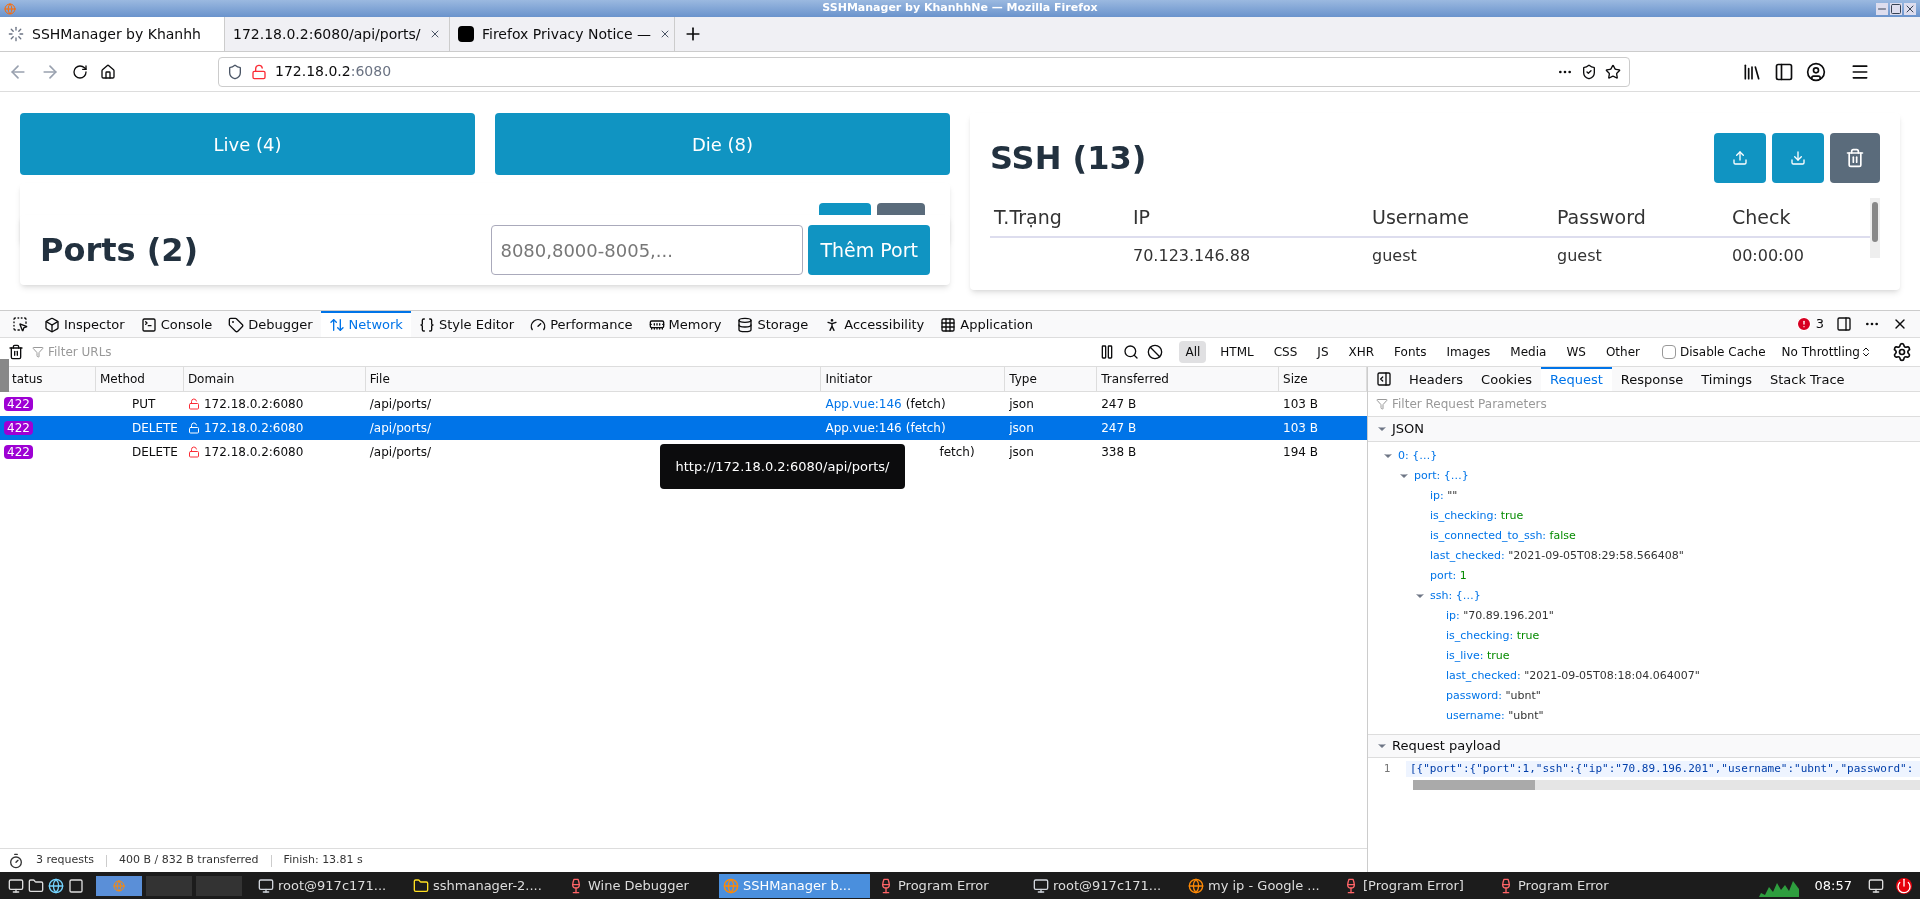 The height and width of the screenshot is (899, 1920). What do you see at coordinates (685, 324) in the screenshot?
I see `devtools-tab: Memory` at bounding box center [685, 324].